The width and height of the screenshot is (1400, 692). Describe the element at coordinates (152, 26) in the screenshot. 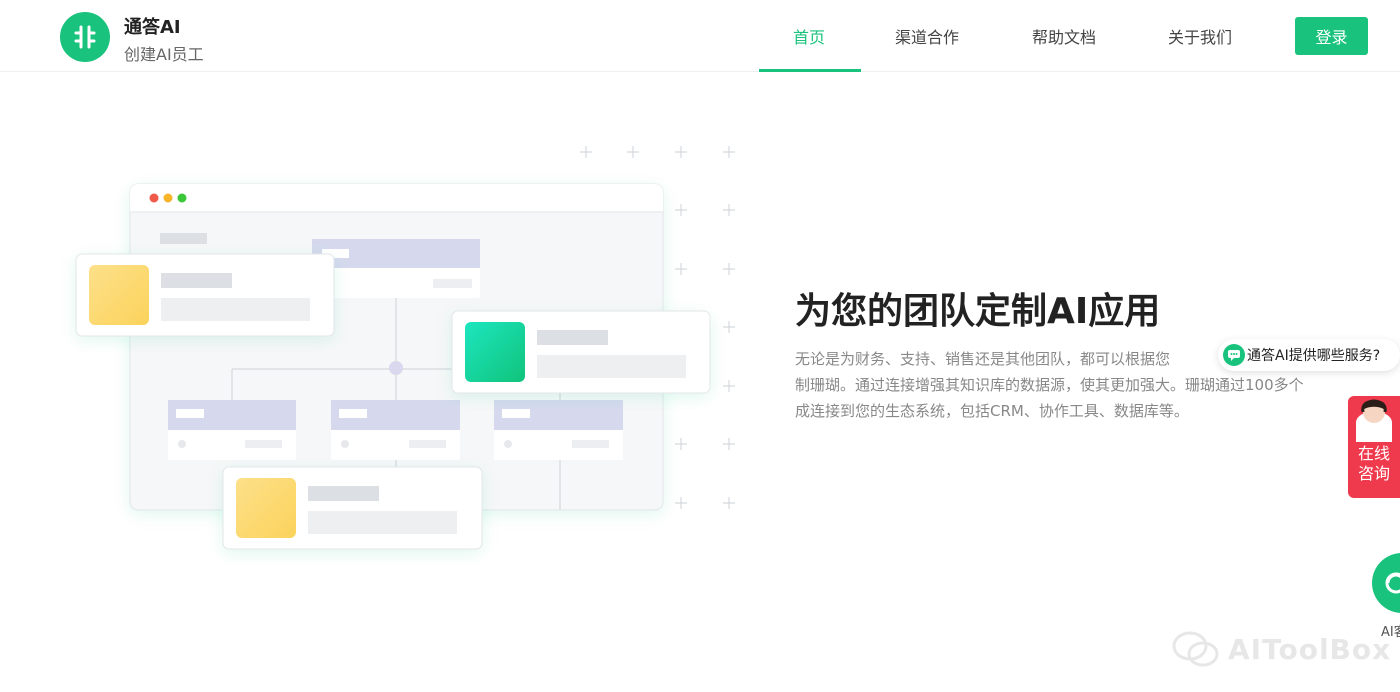

I see `brand-name: 通答AI` at that location.